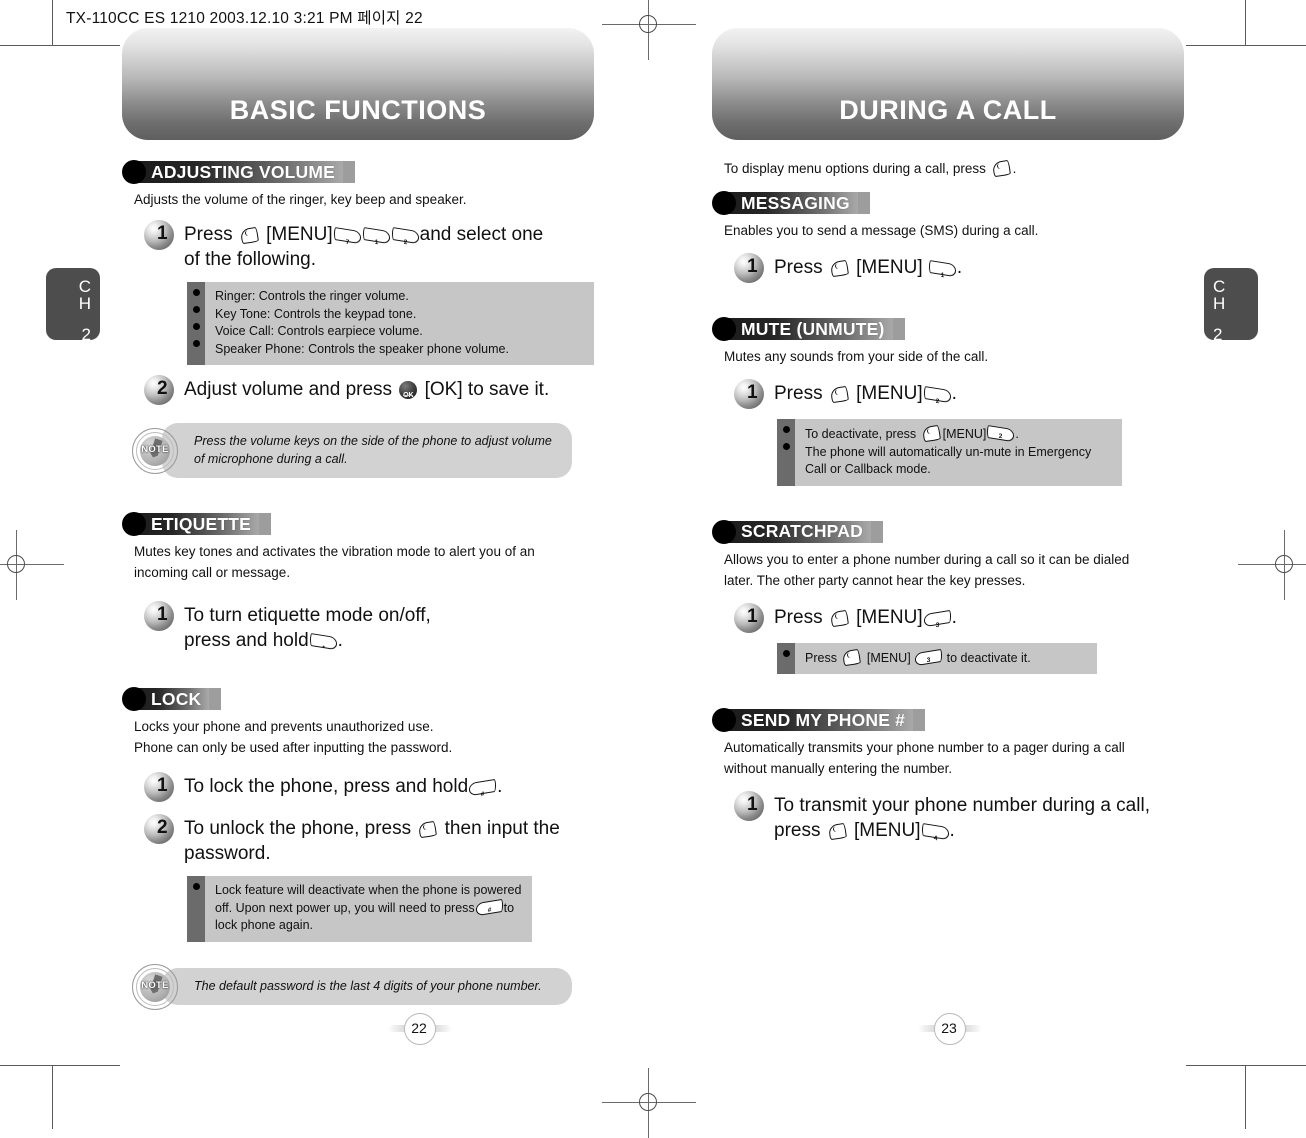  Describe the element at coordinates (487, 389) in the screenshot. I see `step-text-part: [OK] to save it.` at that location.